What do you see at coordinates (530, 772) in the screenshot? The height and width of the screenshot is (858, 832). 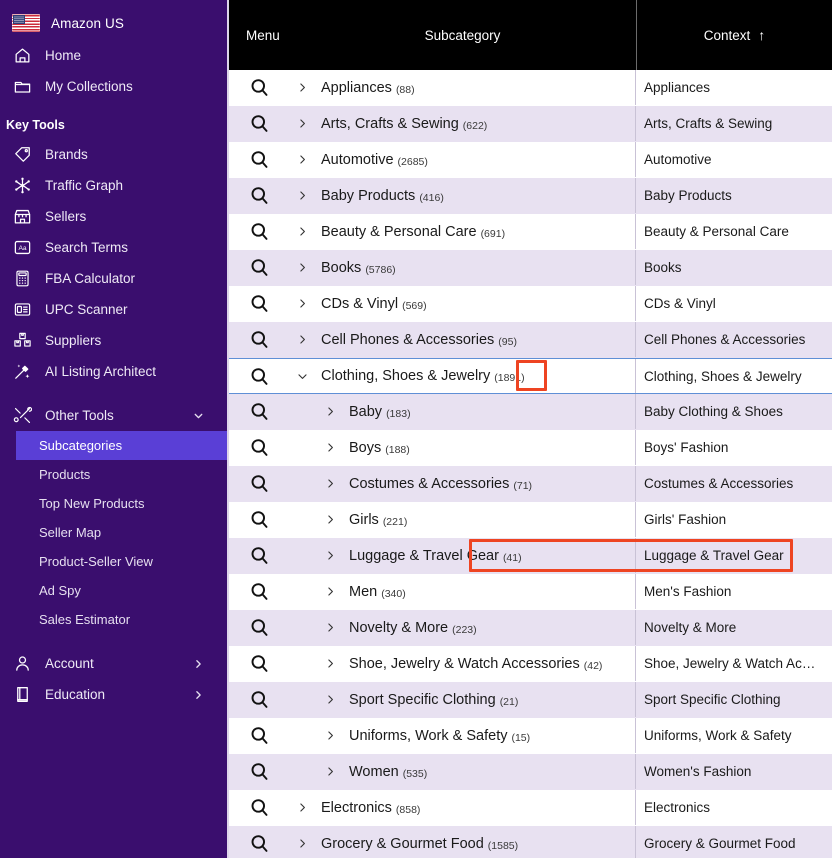 I see `table-row: Women (535) Women's Fashion` at bounding box center [530, 772].